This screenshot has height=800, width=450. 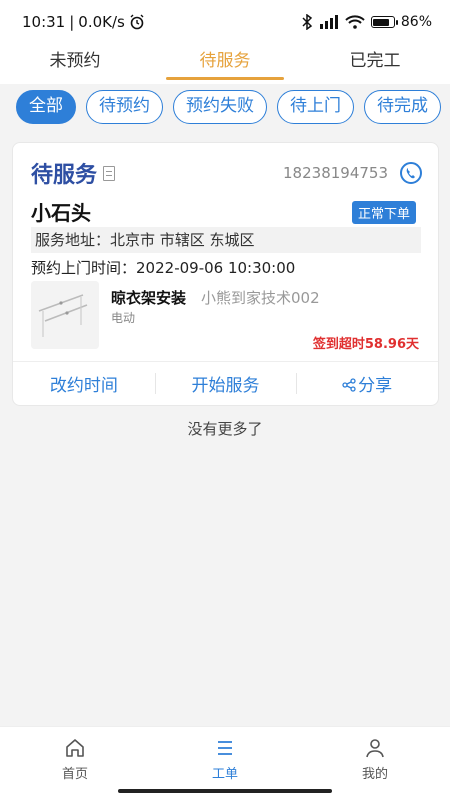 I want to click on status-time: 10:31, so click(x=44, y=22).